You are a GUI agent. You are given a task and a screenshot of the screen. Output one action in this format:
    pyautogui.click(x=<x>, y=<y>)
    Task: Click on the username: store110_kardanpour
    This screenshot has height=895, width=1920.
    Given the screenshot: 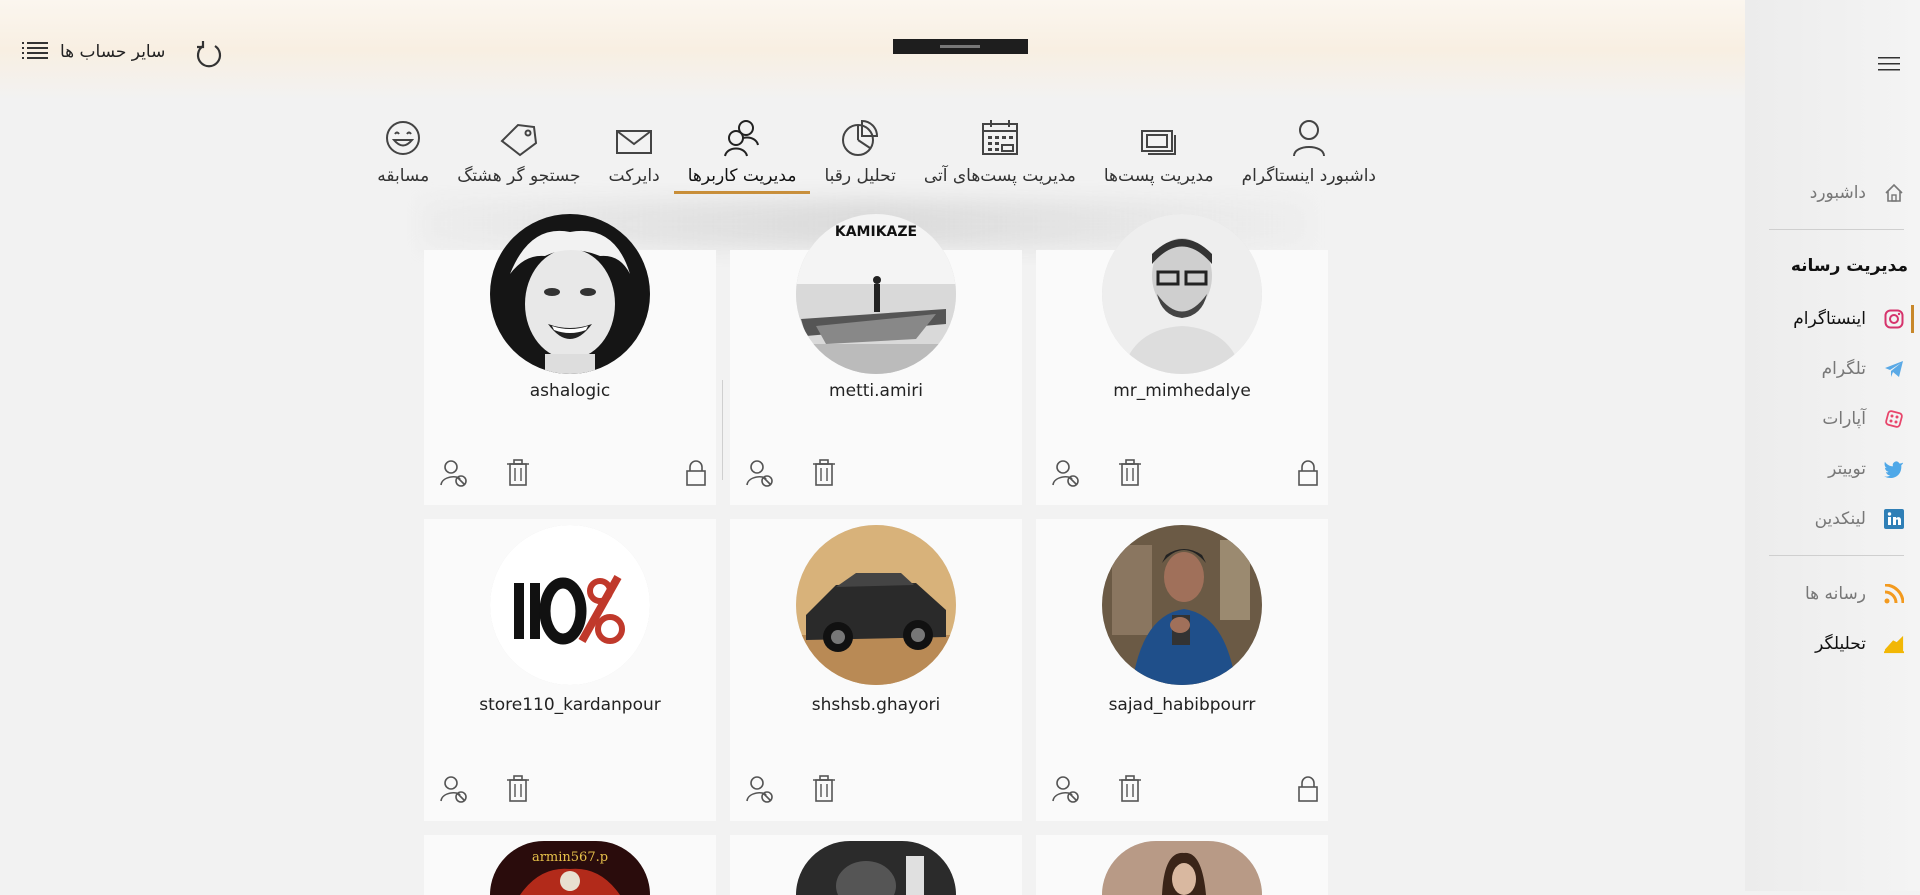 What is the action you would take?
    pyautogui.click(x=570, y=705)
    